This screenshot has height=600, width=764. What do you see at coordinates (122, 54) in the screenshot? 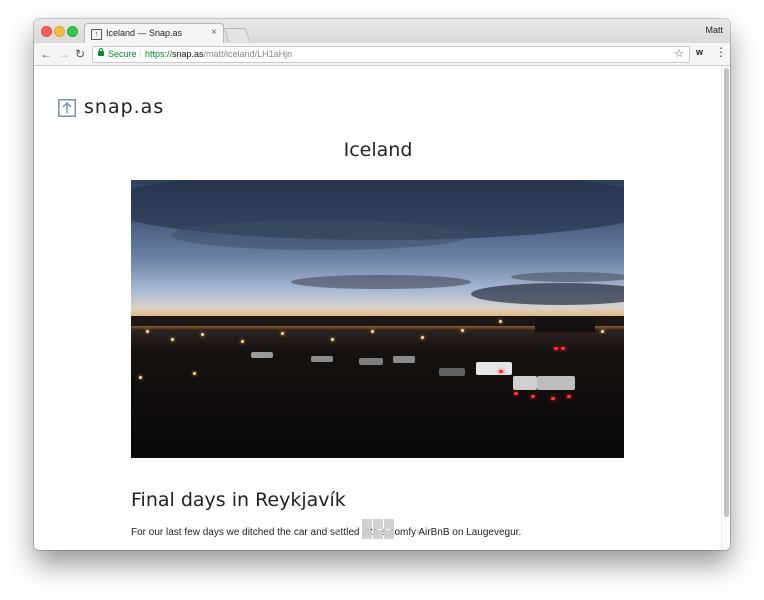
I see `secure-label: Secure` at bounding box center [122, 54].